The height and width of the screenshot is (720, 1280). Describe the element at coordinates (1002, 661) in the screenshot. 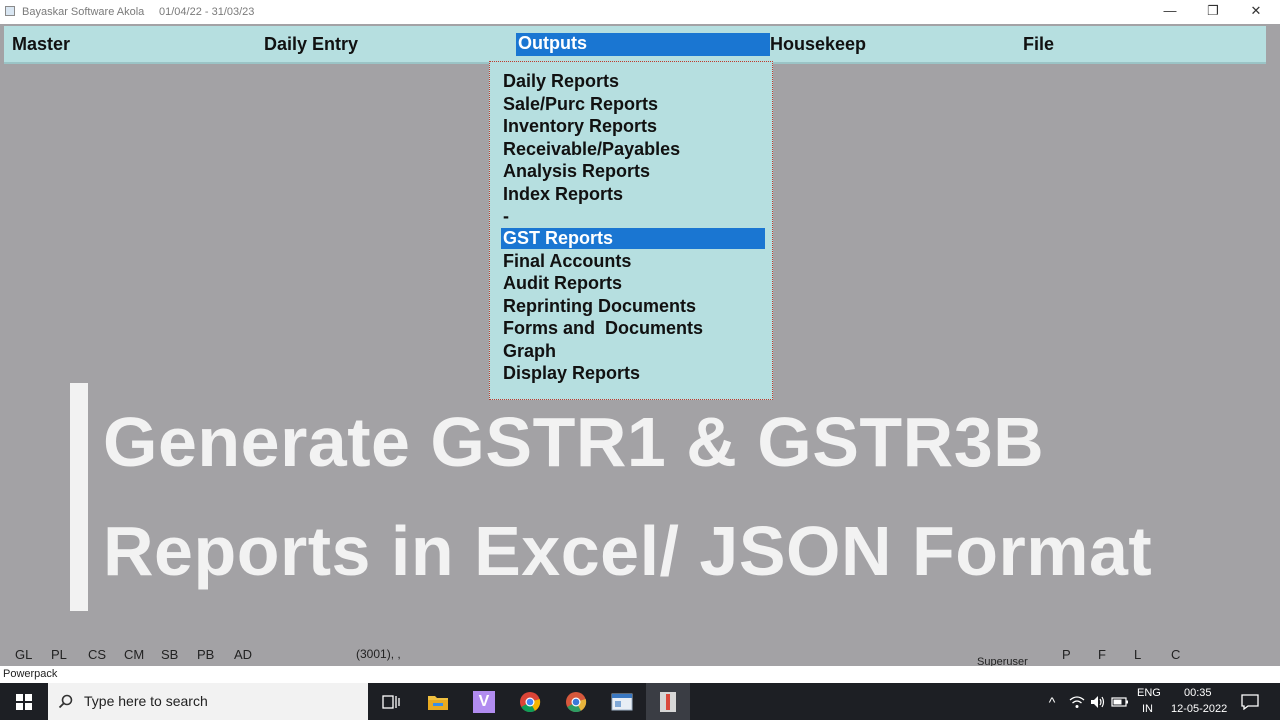

I see `status-user: Superuser` at that location.